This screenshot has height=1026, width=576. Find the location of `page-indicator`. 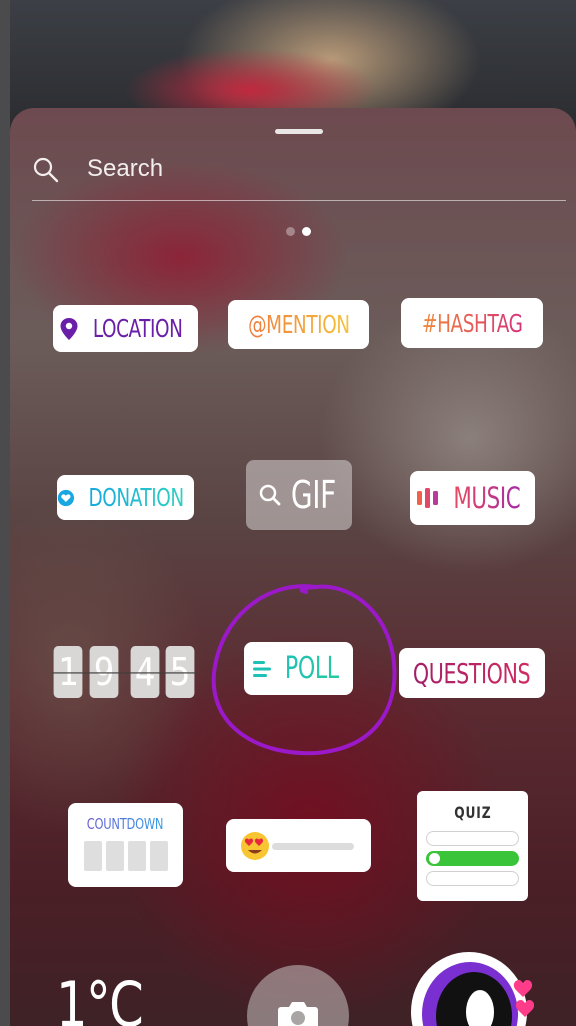

page-indicator is located at coordinates (302, 232).